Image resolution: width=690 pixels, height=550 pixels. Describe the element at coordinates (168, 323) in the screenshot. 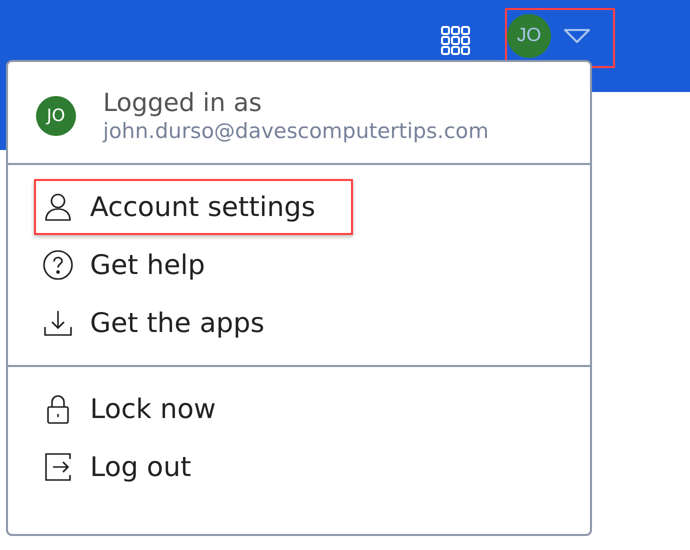

I see `menu-item: Get the apps` at that location.